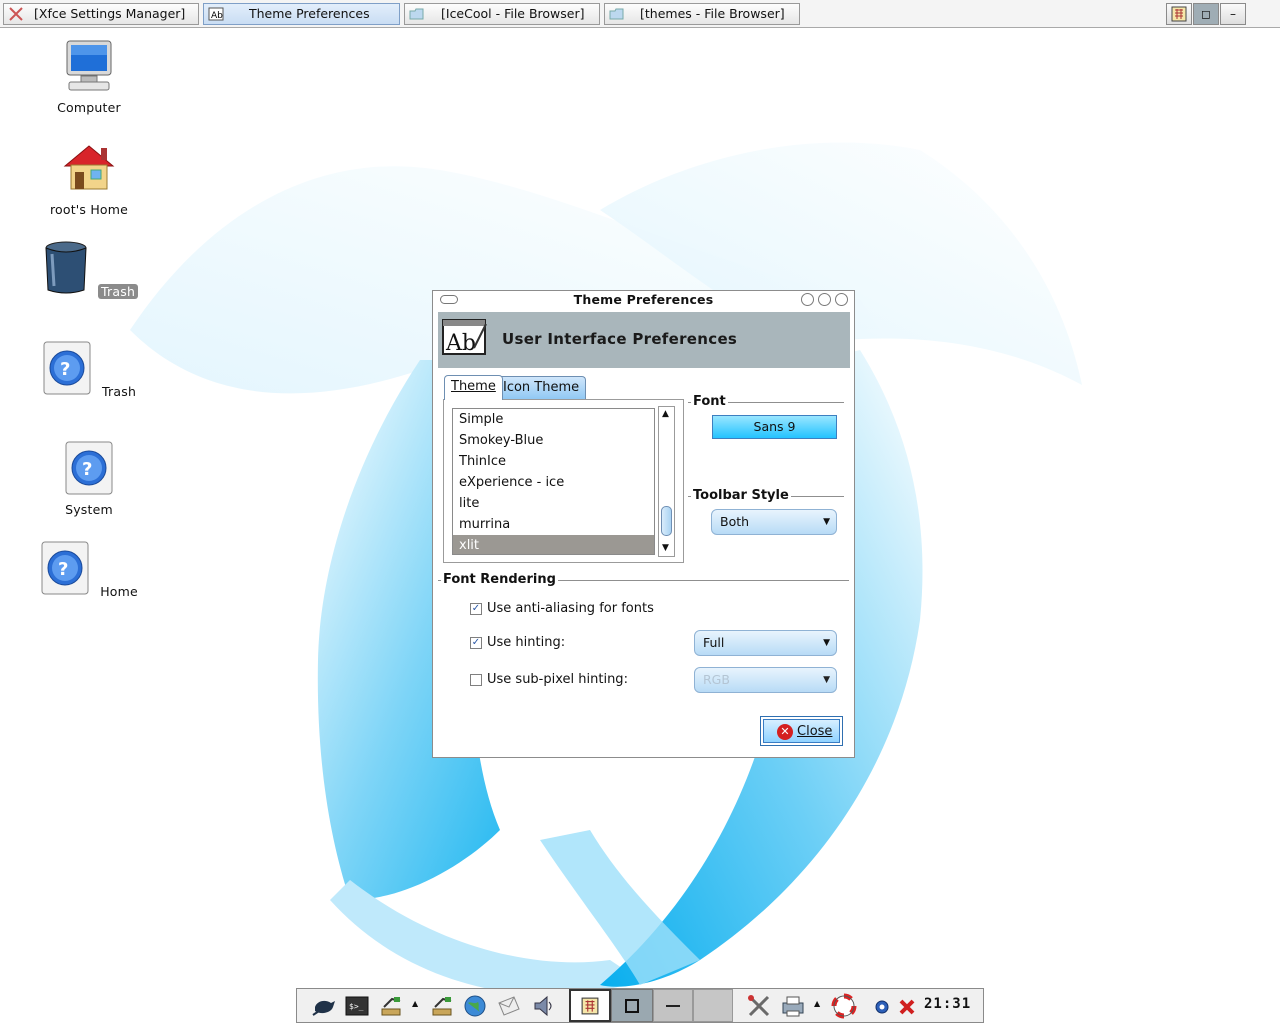  What do you see at coordinates (309, 13) in the screenshot?
I see `task-label: Theme Preferences` at bounding box center [309, 13].